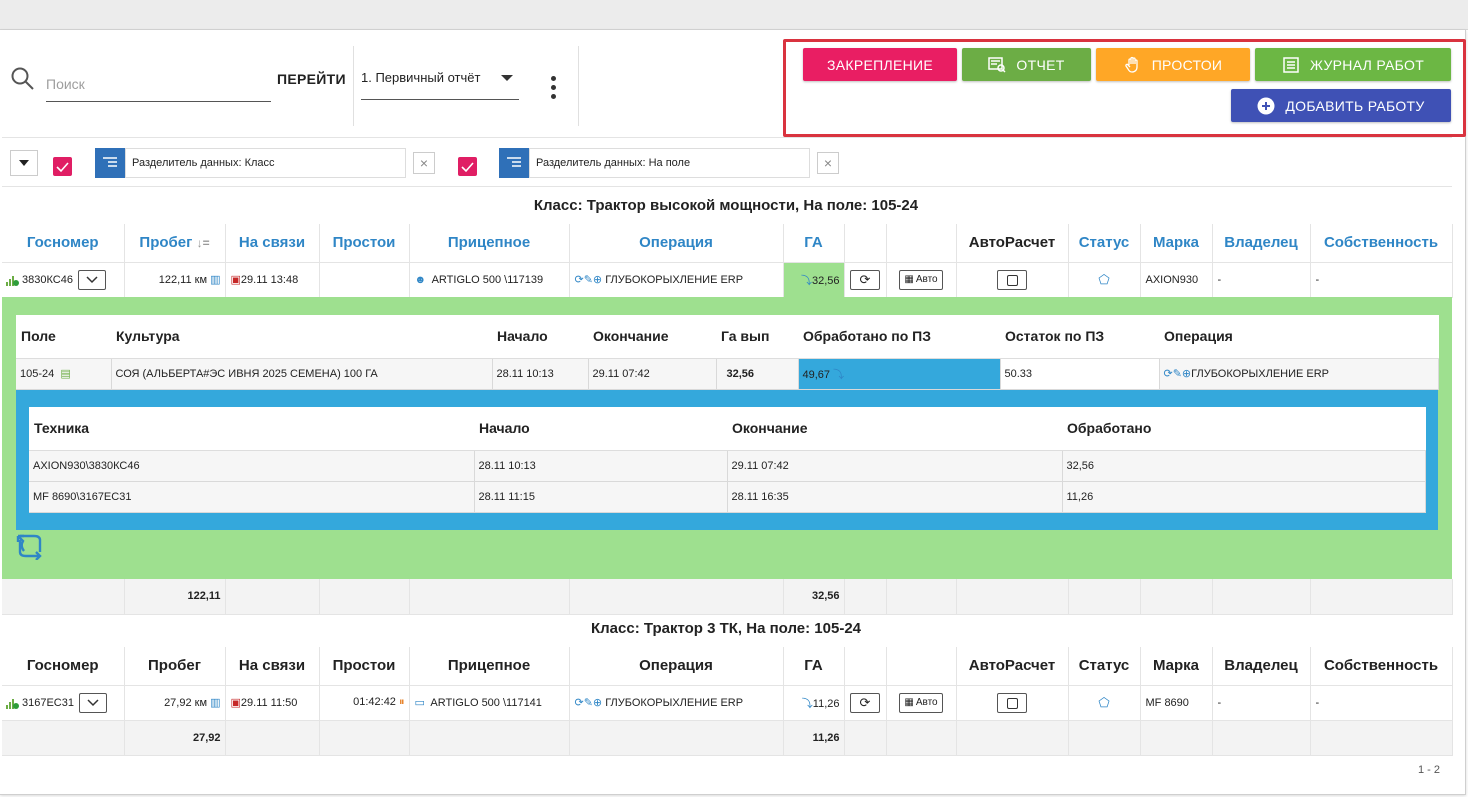  Describe the element at coordinates (12, 280) in the screenshot. I see `signal-icon` at that location.